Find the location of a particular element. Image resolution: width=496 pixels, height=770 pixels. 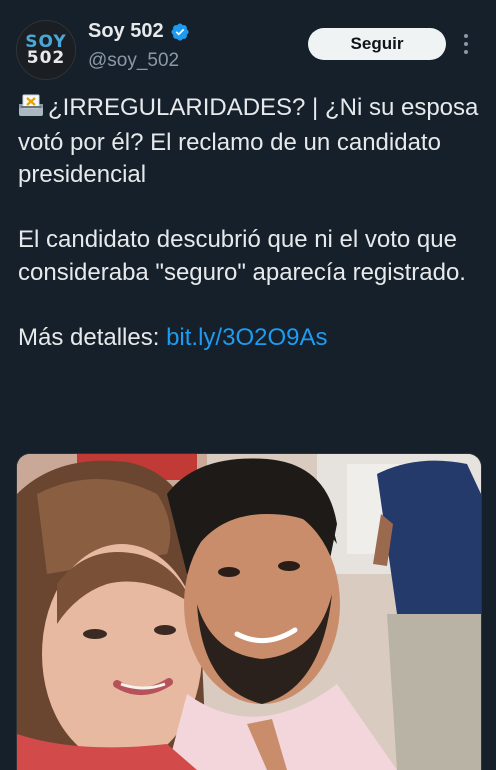

avatar: SOY 502 is located at coordinates (46, 50).